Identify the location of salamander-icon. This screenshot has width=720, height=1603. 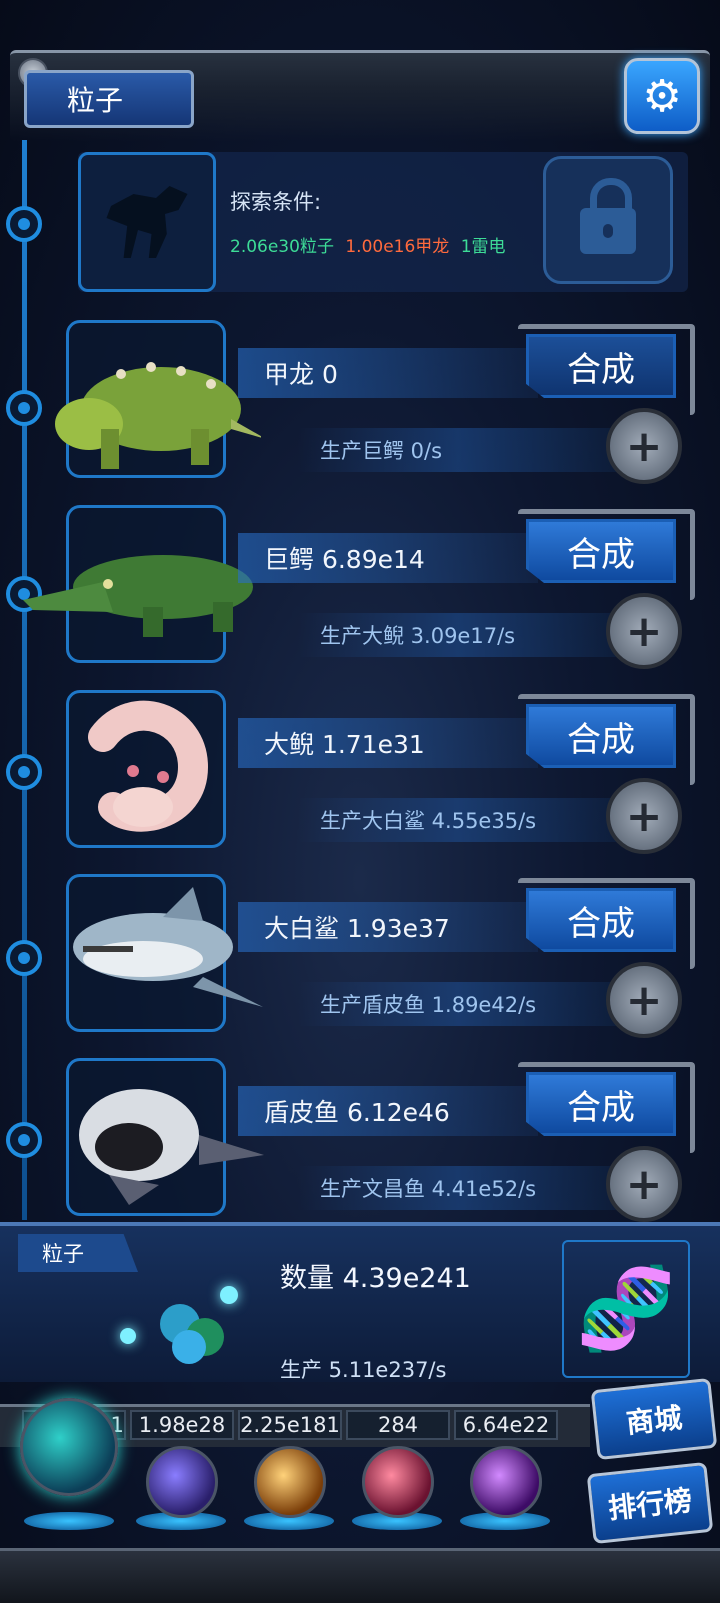
(148, 766).